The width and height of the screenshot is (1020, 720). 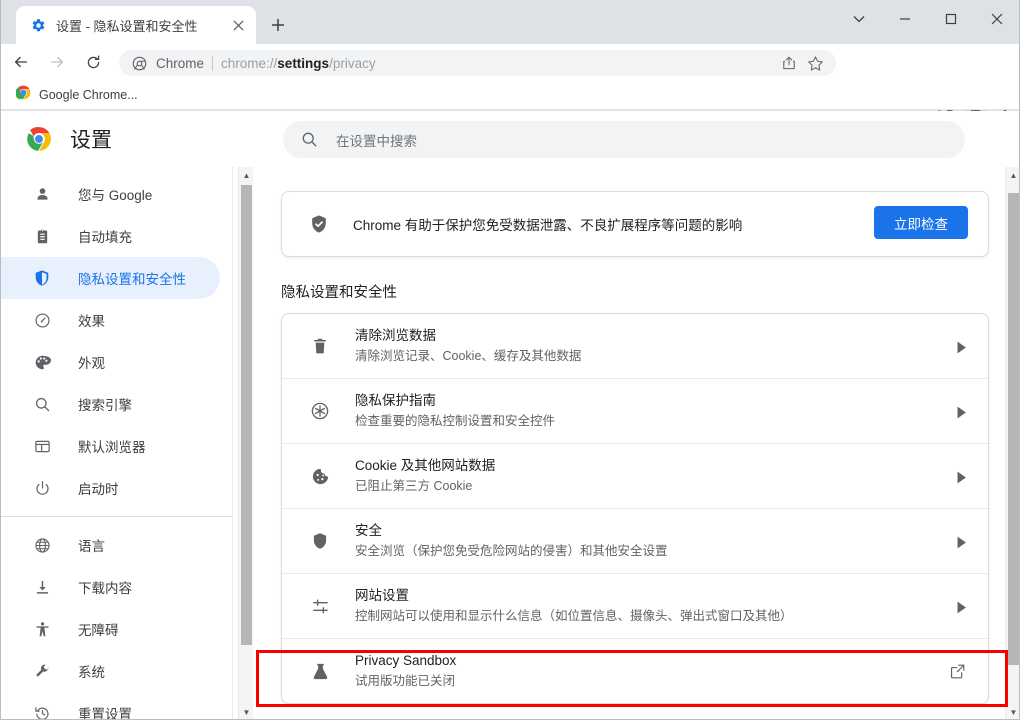 What do you see at coordinates (180, 63) in the screenshot?
I see `omnibox-scheme-label: Chrome` at bounding box center [180, 63].